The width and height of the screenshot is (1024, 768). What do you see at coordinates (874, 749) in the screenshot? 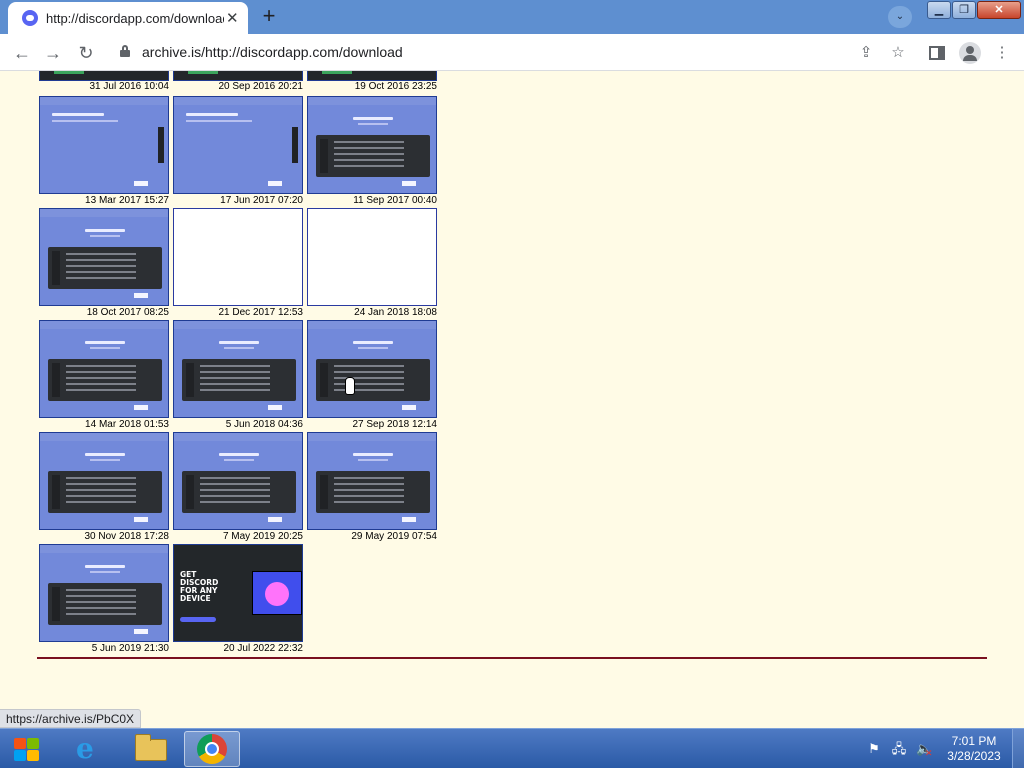
I see `action-center-flag-icon: ⚑` at bounding box center [874, 749].